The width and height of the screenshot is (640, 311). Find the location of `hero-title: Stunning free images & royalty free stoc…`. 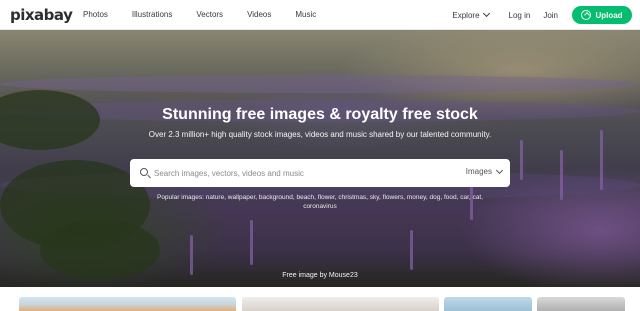

hero-title: Stunning free images & royalty free stoc… is located at coordinates (320, 114).